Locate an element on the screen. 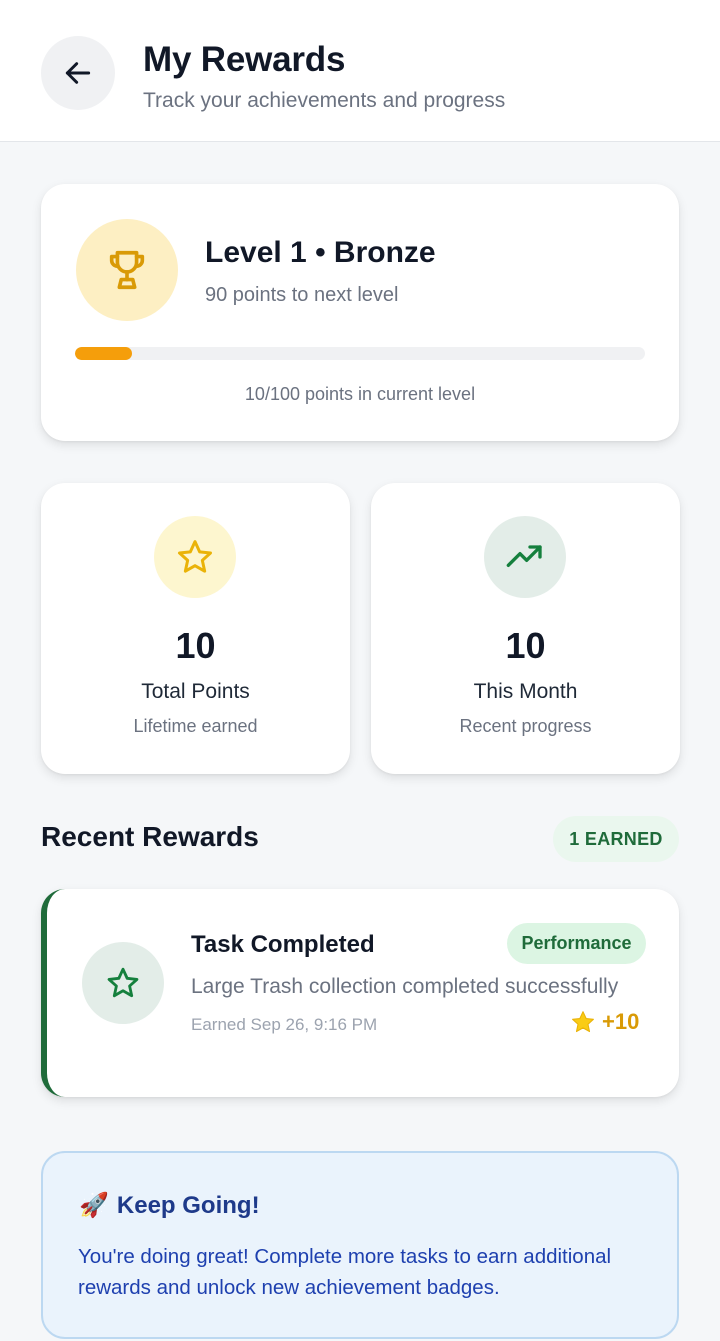 This screenshot has width=720, height=1341. level-progress-fill is located at coordinates (103, 353).